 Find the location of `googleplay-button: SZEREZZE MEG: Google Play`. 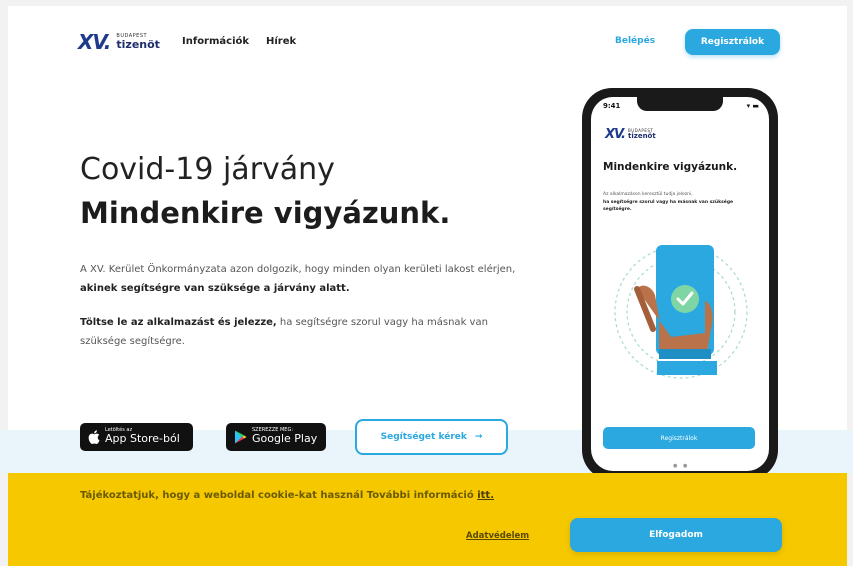

googleplay-button: SZEREZZE MEG: Google Play is located at coordinates (276, 437).